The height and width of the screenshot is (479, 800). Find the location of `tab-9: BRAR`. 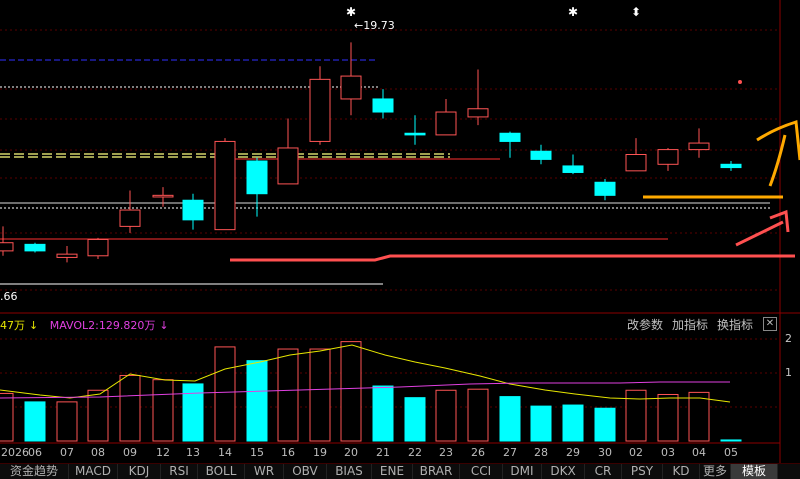

tab-9: BRAR is located at coordinates (436, 471).